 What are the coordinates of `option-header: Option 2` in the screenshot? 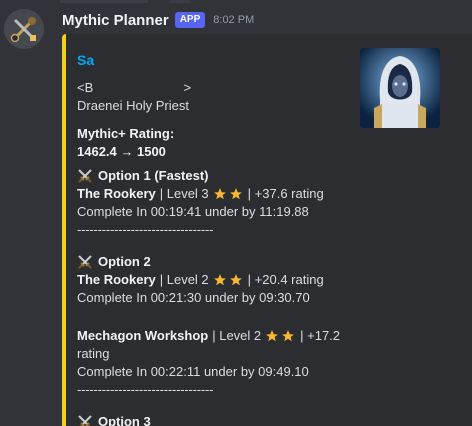 It's located at (227, 262).